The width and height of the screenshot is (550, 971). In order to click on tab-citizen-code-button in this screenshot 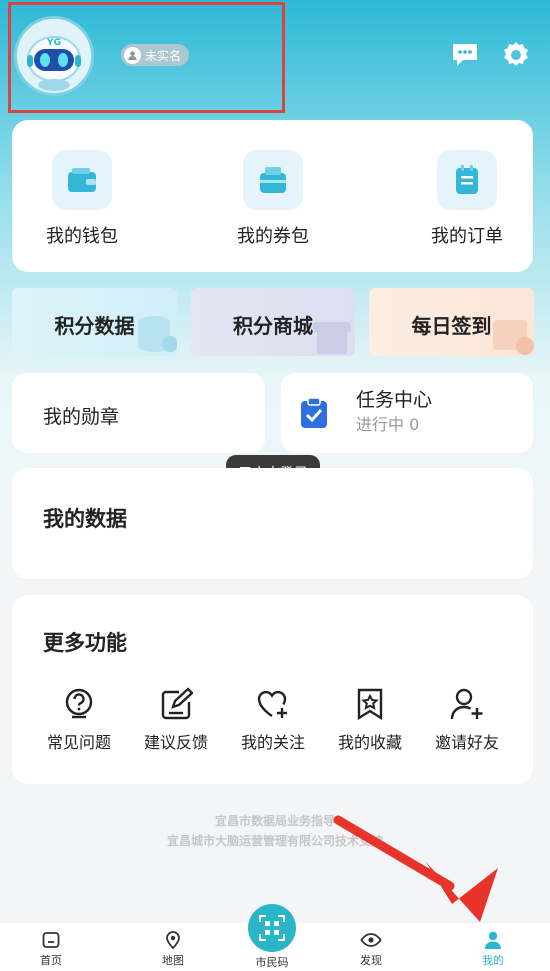, I will do `click(272, 928)`.